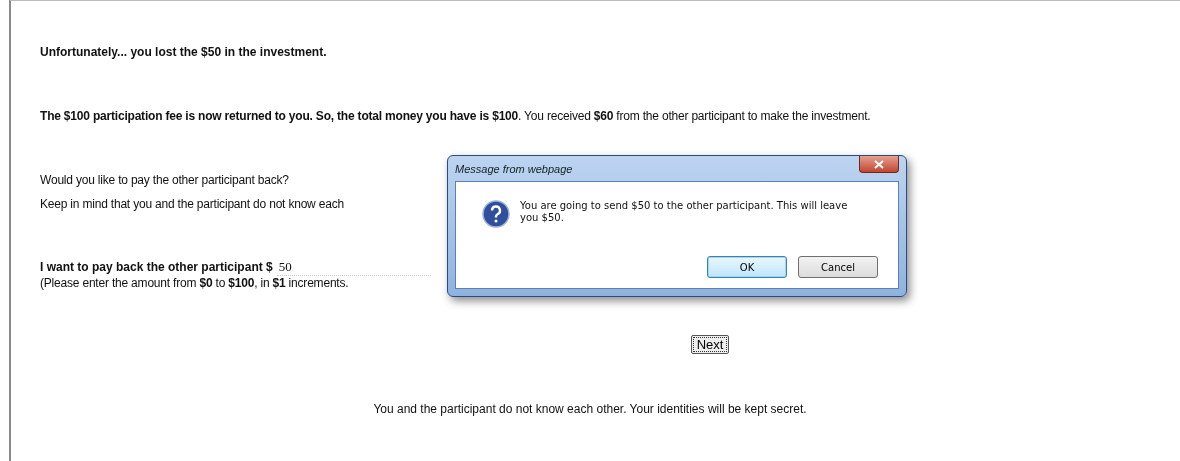 The height and width of the screenshot is (461, 1180). Describe the element at coordinates (164, 180) in the screenshot. I see `question-text: Would you like to pay the other participant back?` at that location.